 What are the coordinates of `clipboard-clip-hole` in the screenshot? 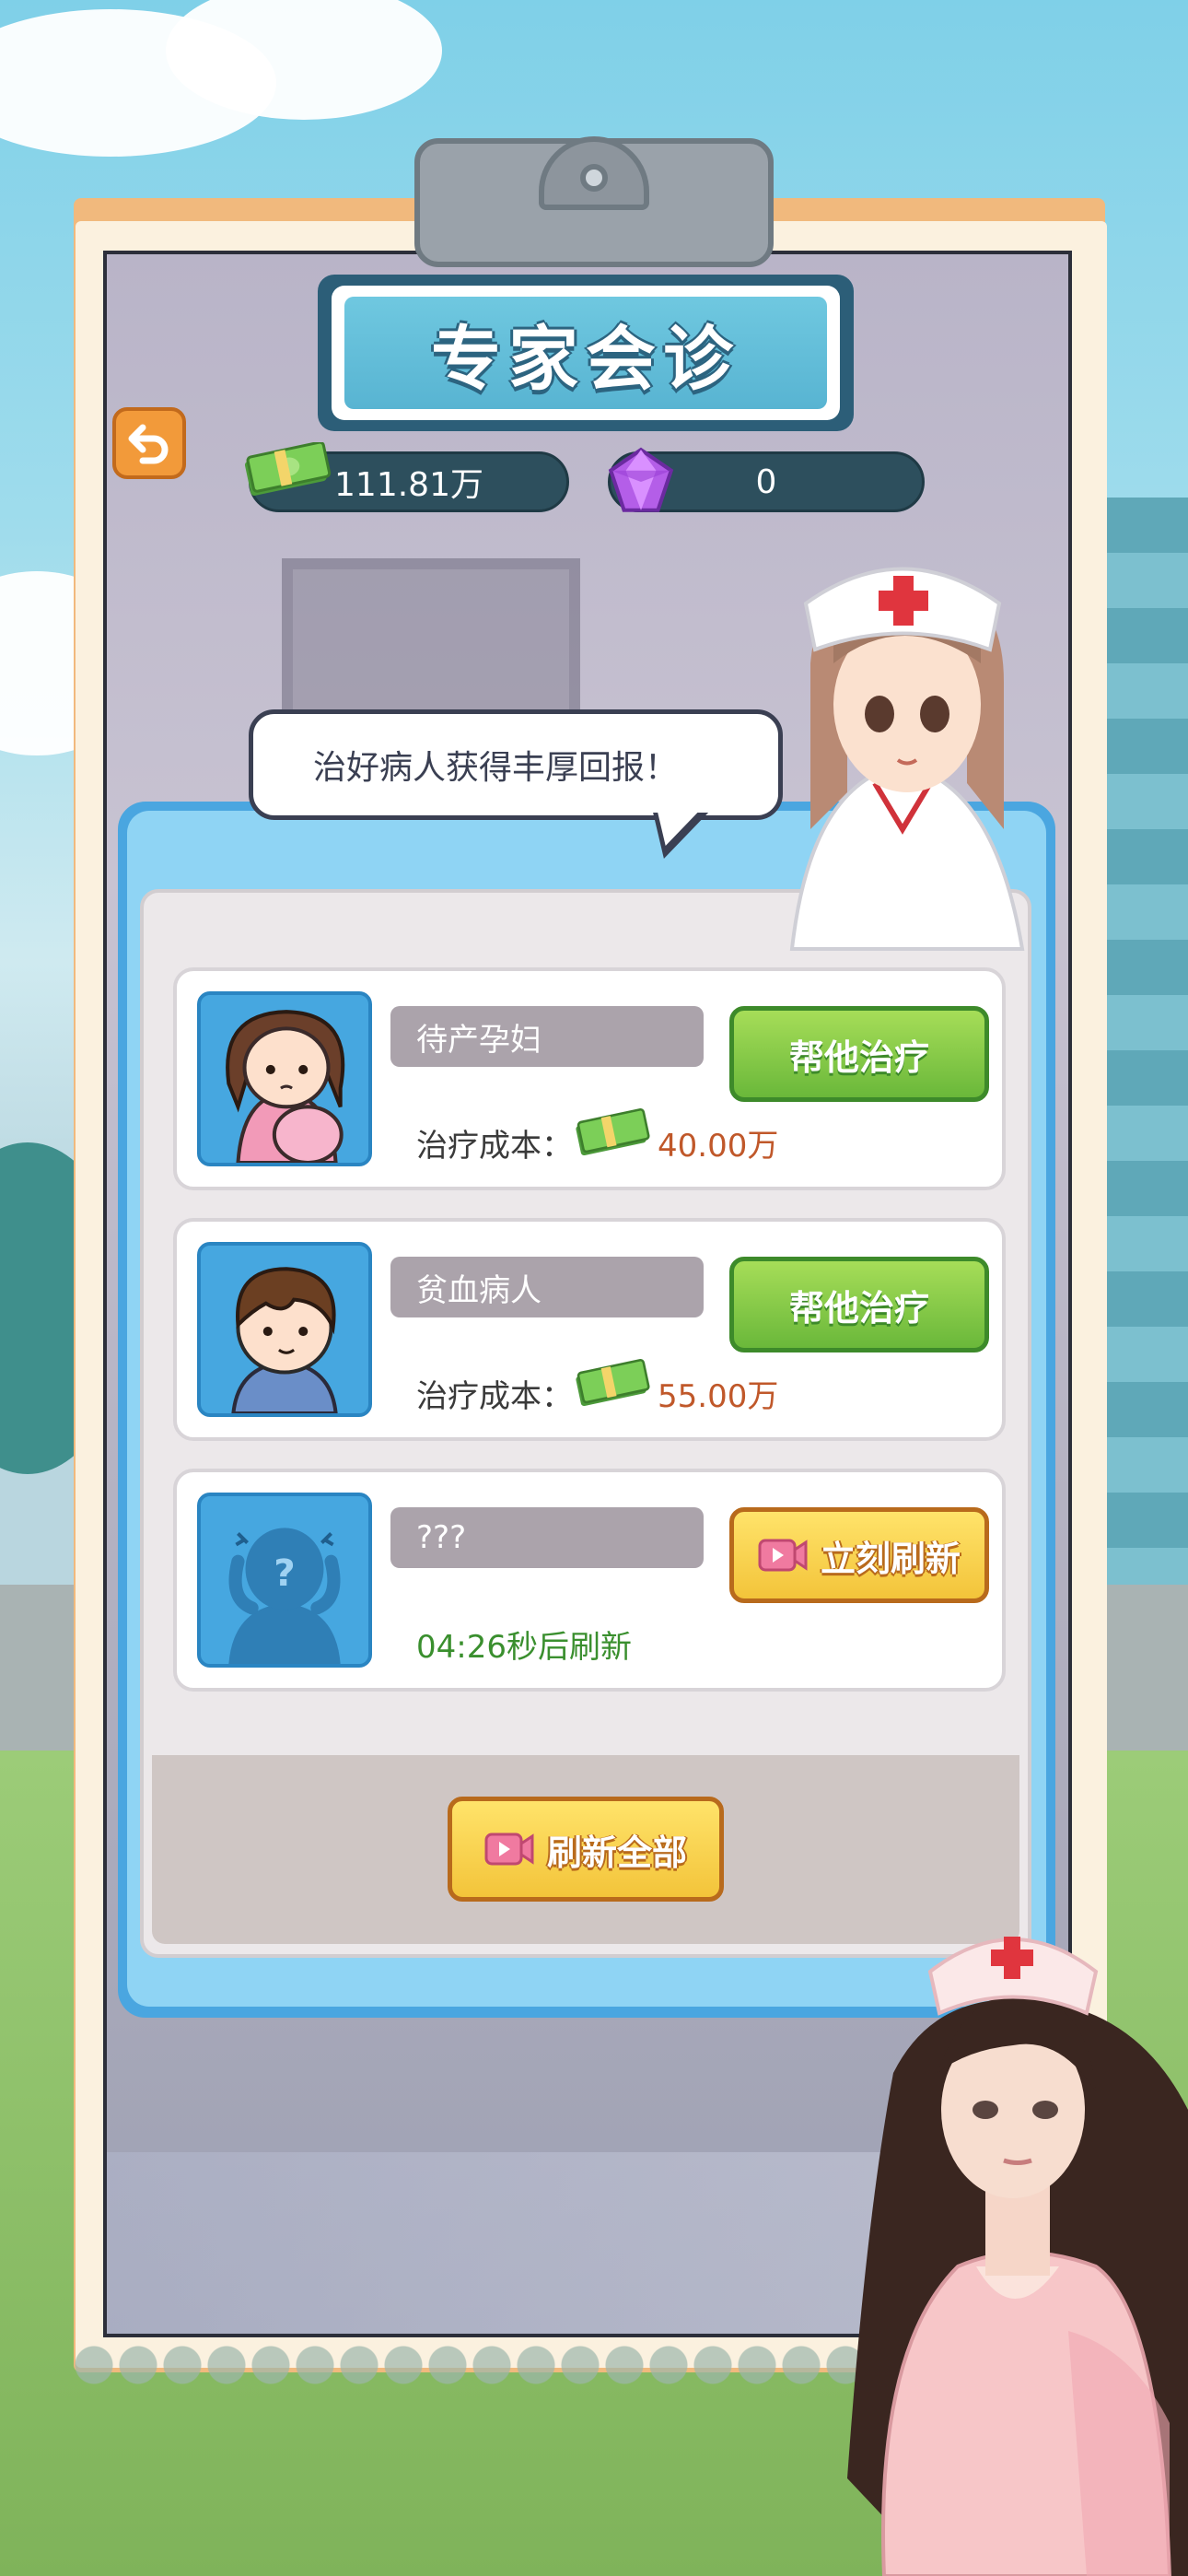 It's located at (594, 178).